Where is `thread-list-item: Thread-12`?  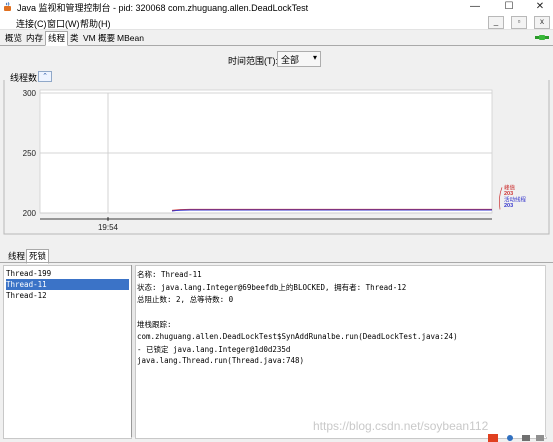 thread-list-item: Thread-12 is located at coordinates (67, 295).